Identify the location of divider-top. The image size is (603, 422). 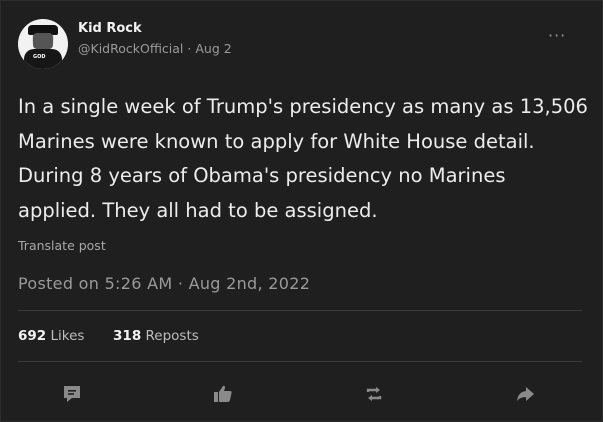
(300, 310).